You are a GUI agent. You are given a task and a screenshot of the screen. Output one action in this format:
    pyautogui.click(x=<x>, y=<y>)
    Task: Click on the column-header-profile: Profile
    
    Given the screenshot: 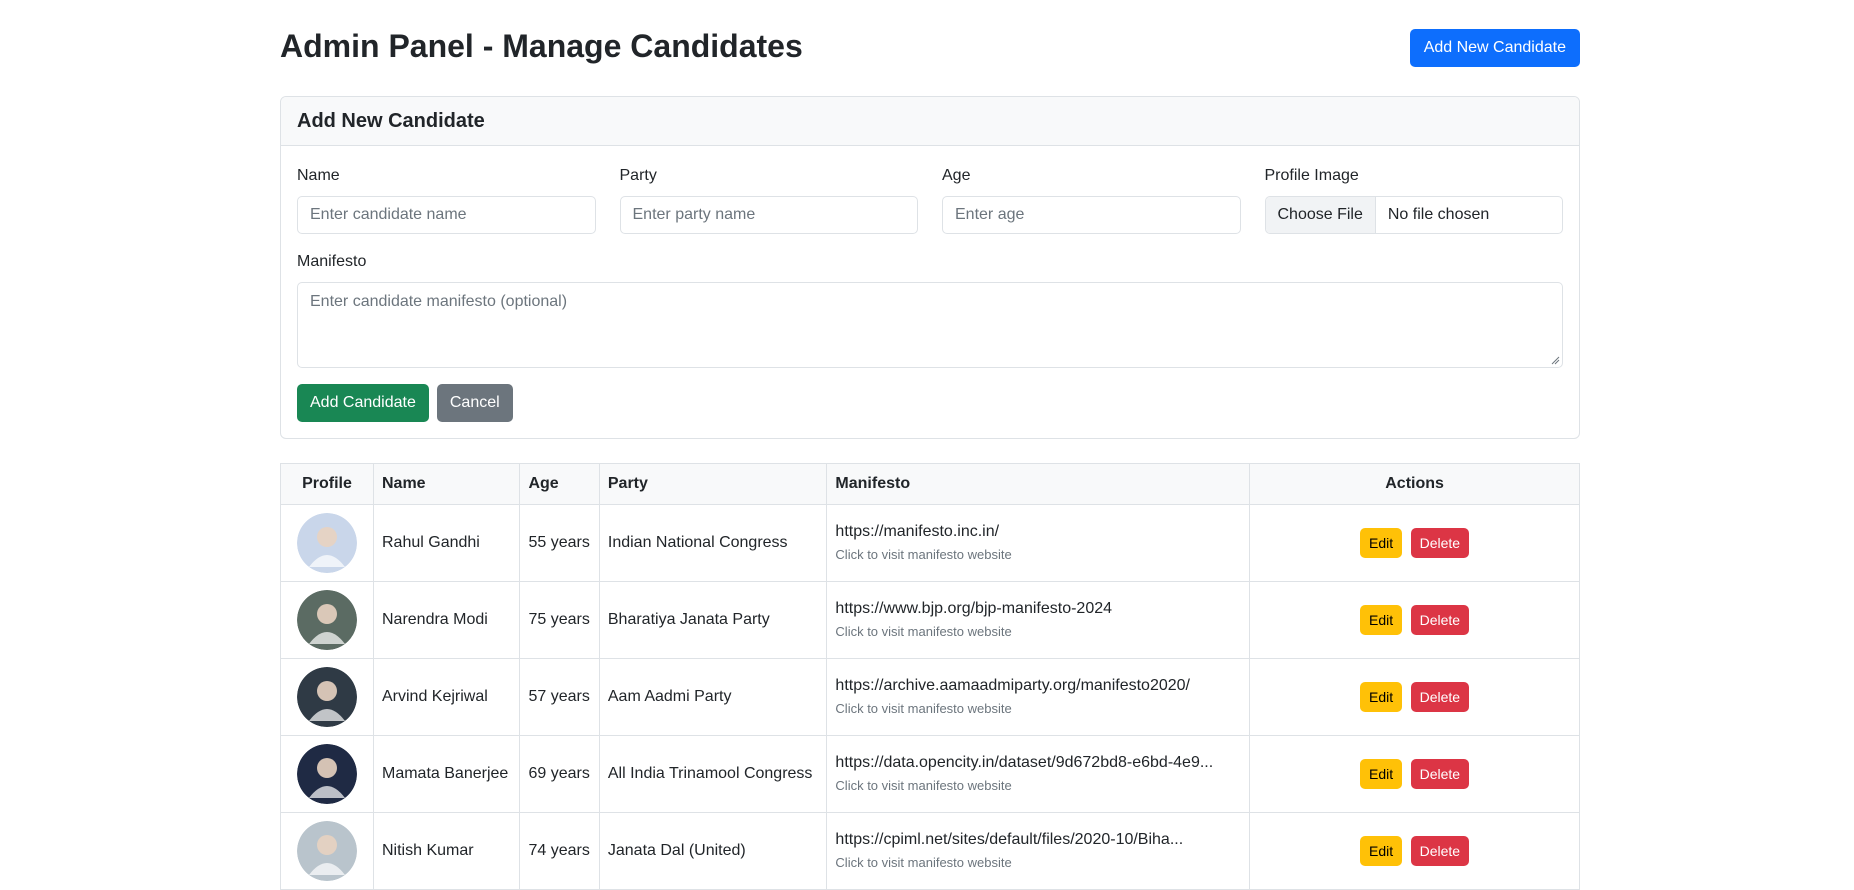 What is the action you would take?
    pyautogui.click(x=327, y=484)
    